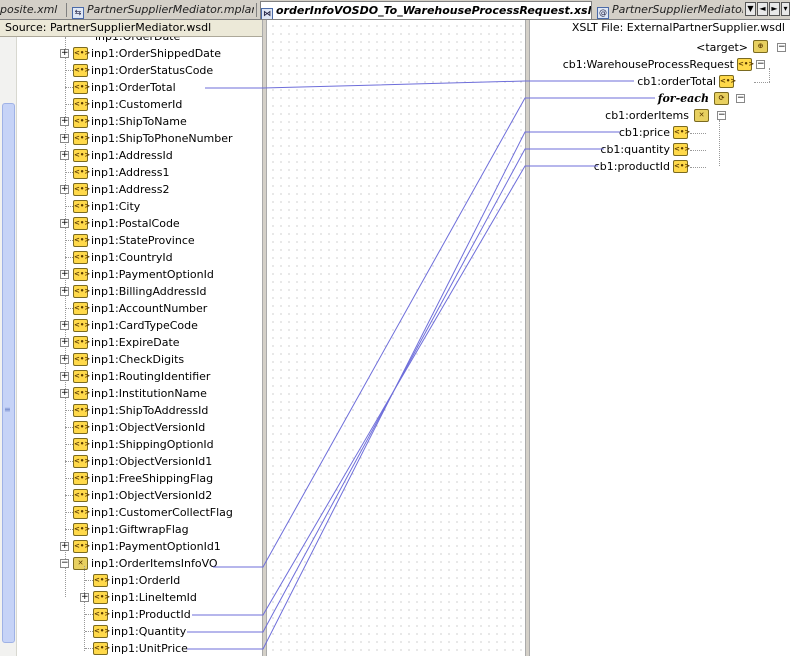  What do you see at coordinates (750, 9) in the screenshot?
I see `tab-list-dropdown-icon: ▼` at bounding box center [750, 9].